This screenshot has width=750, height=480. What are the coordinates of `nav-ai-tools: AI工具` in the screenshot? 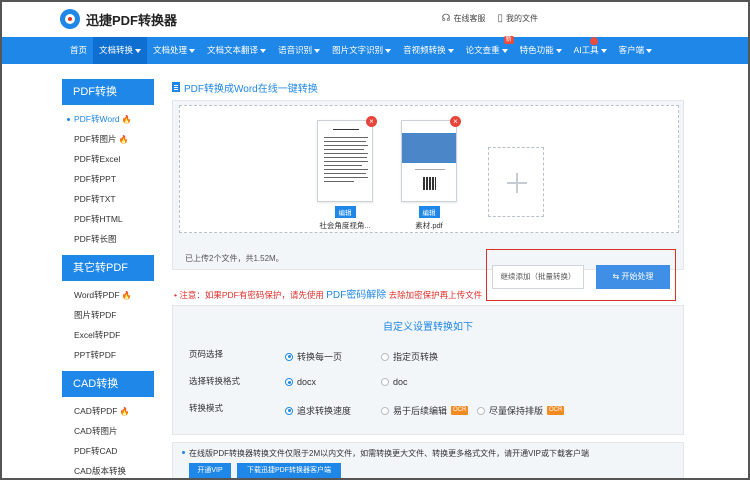 It's located at (590, 50).